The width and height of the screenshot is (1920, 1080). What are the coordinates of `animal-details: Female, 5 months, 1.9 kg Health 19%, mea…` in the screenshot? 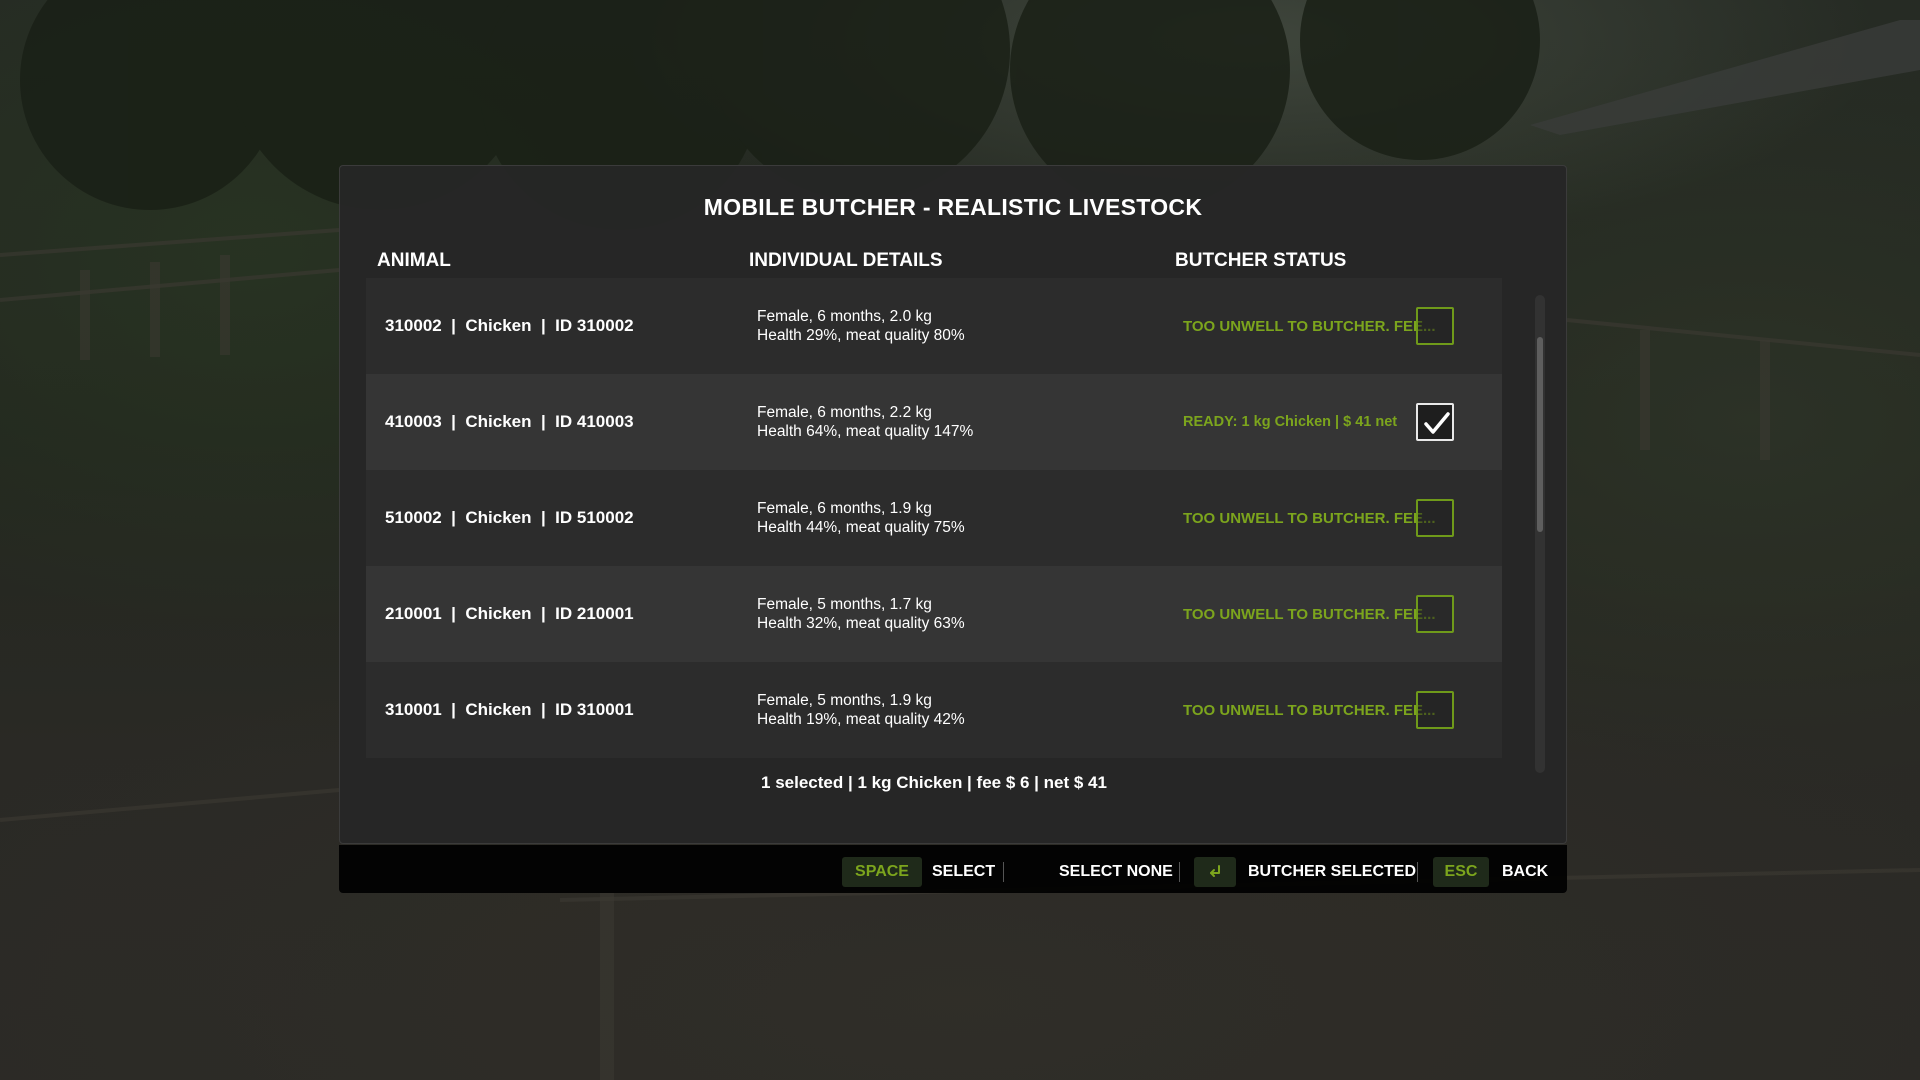 It's located at (861, 710).